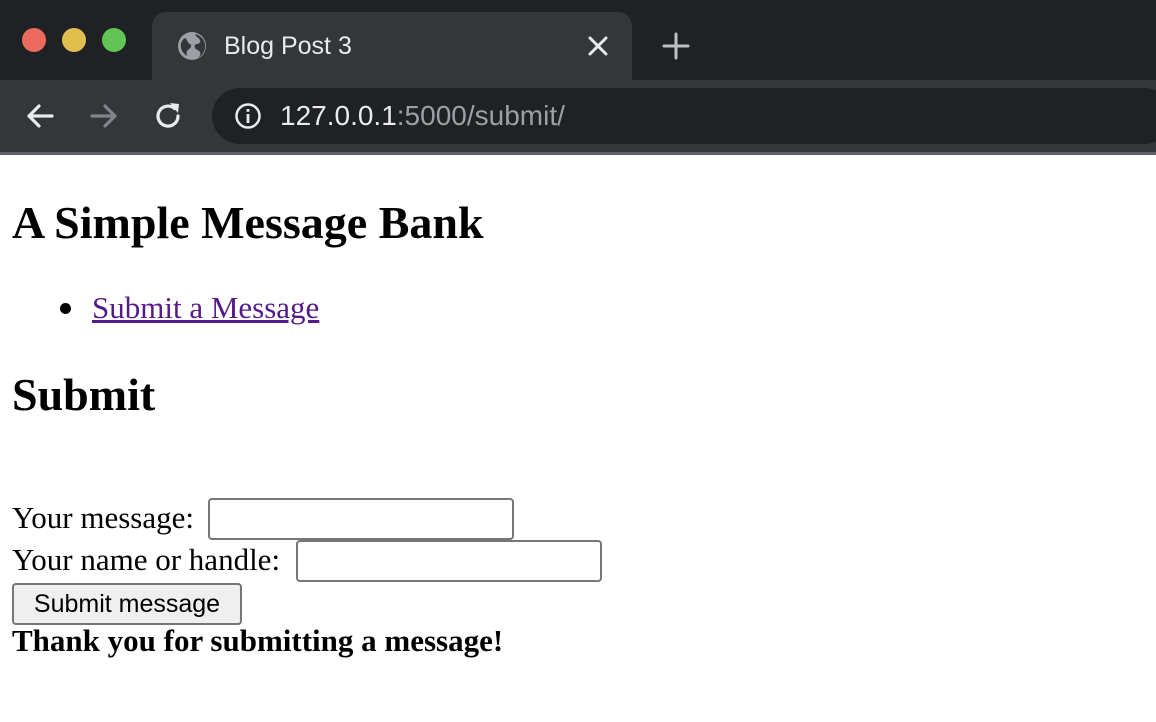 The image size is (1156, 722). I want to click on window-close-button, so click(34, 40).